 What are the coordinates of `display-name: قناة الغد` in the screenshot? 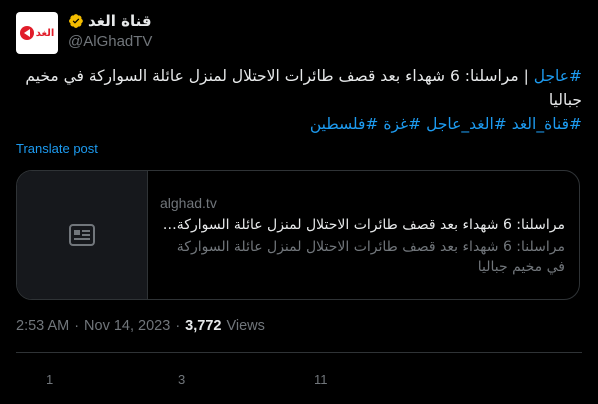 It's located at (120, 21).